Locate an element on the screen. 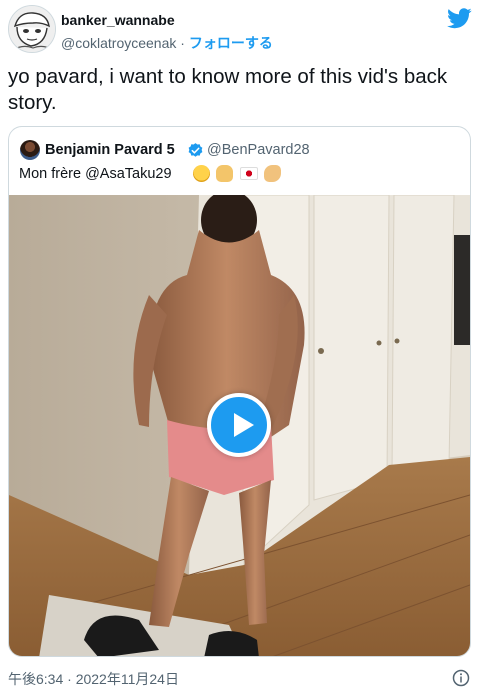 This screenshot has height=696, width=483. author-handle: @coklatroyceenak is located at coordinates (118, 43).